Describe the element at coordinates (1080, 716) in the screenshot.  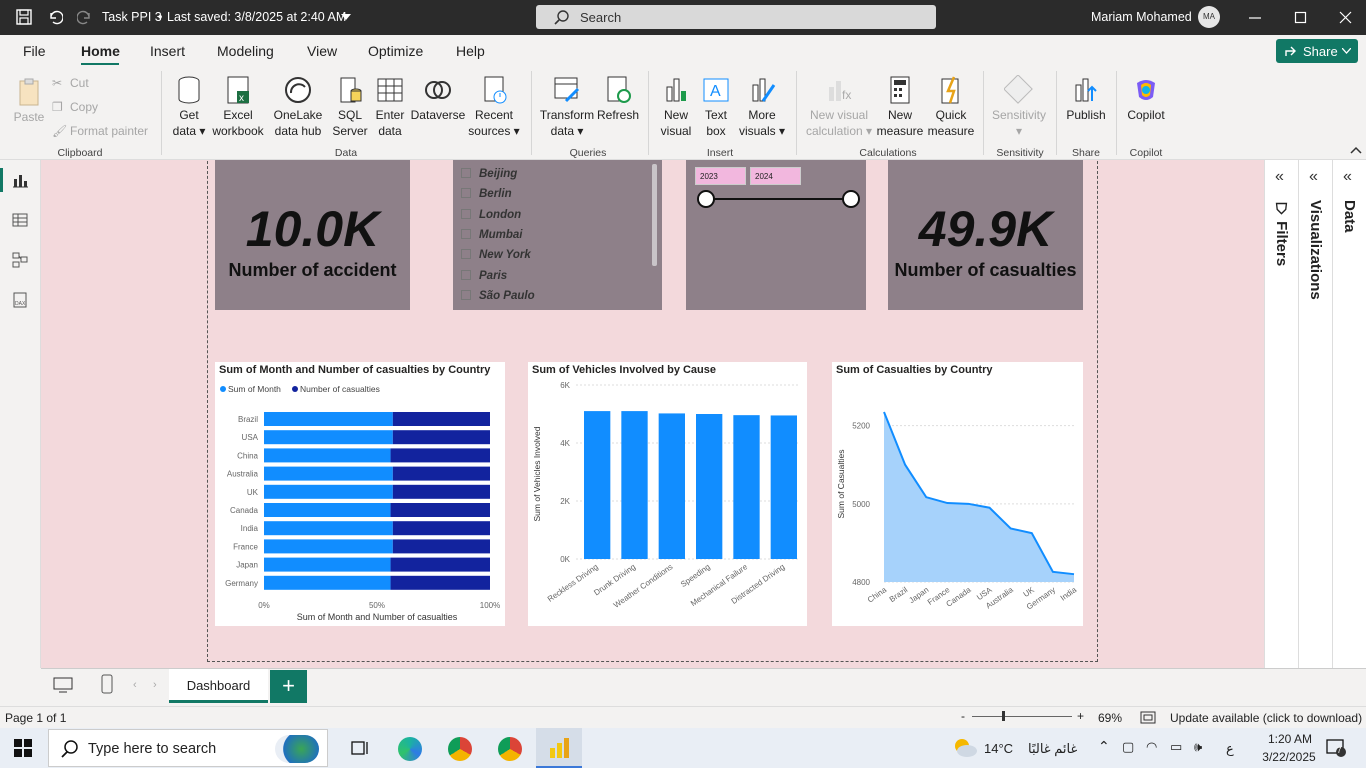
I see `zoom-in-button: +` at that location.